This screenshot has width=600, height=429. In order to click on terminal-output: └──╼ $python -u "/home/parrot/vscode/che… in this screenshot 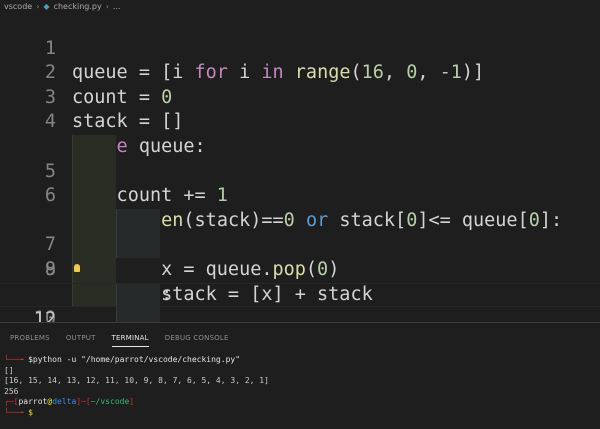, I will do `click(300, 386)`.